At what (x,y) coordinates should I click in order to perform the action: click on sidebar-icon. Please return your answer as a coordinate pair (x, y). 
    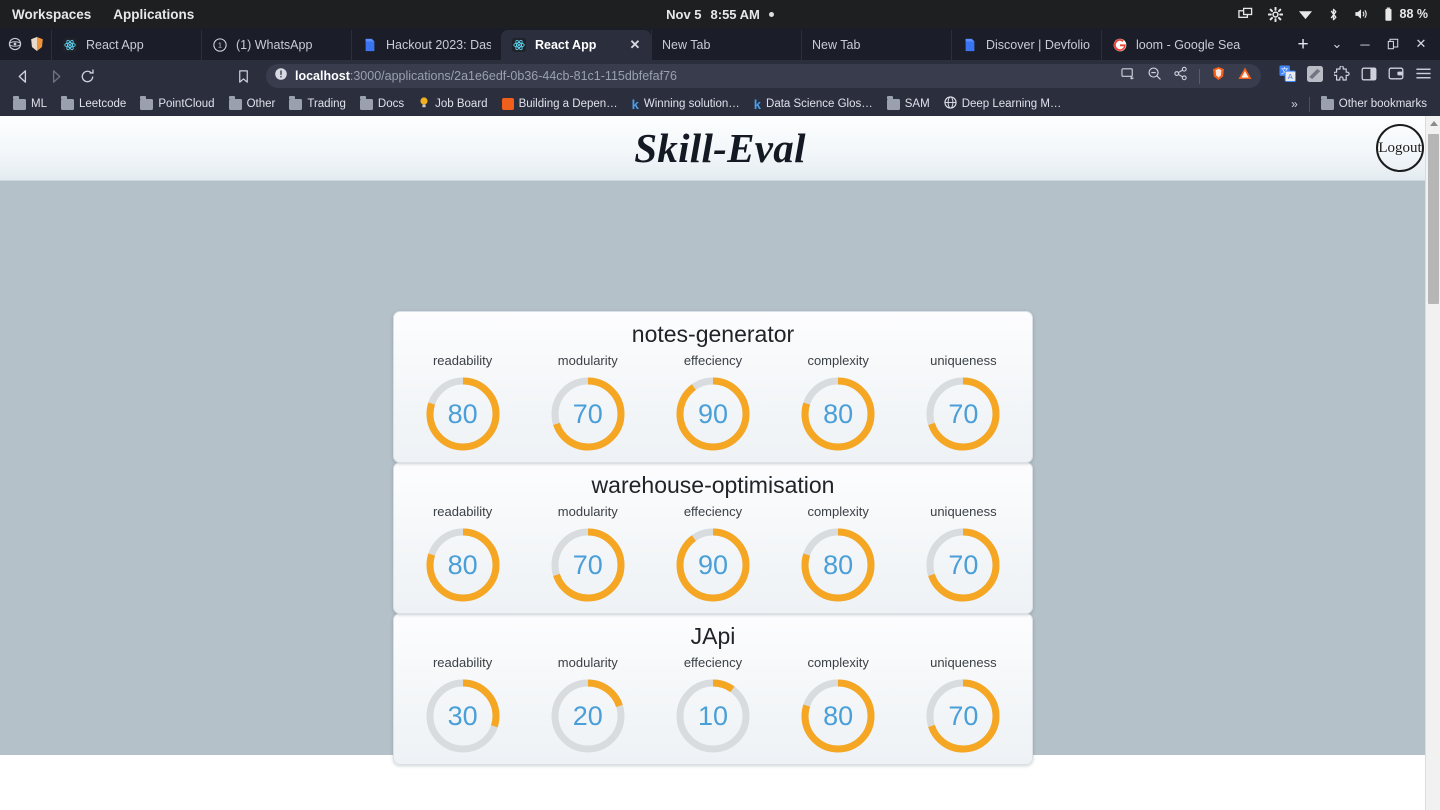
    Looking at the image, I should click on (1369, 76).